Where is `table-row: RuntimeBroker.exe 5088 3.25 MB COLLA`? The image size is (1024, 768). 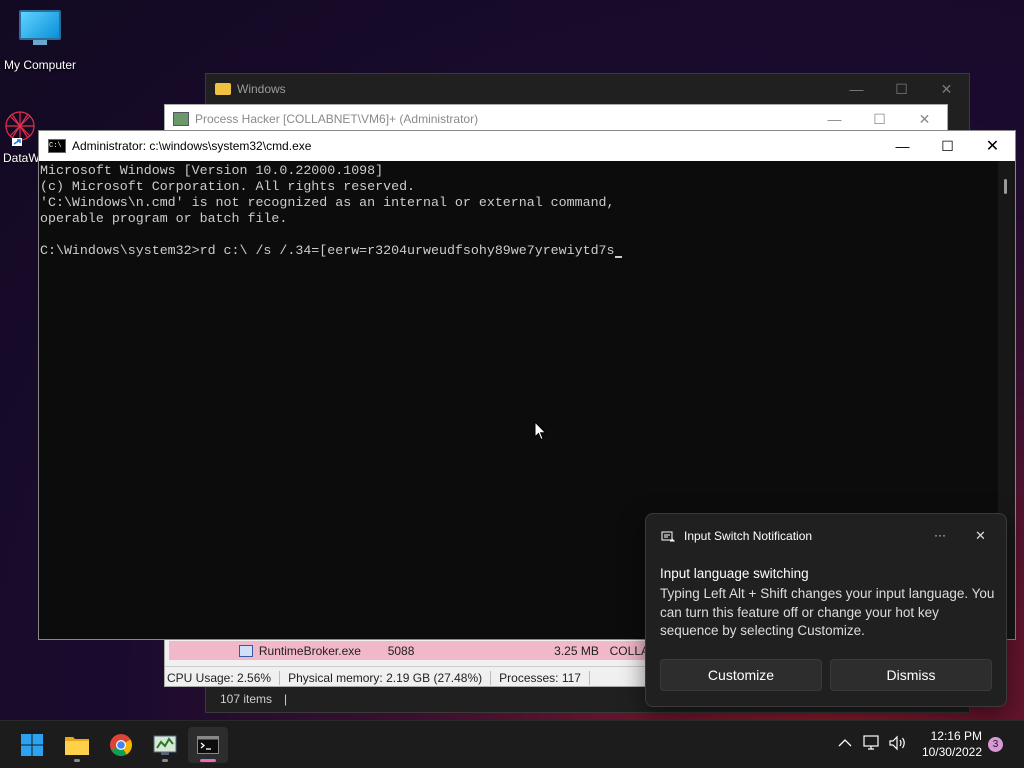 table-row: RuntimeBroker.exe 5088 3.25 MB COLLA is located at coordinates (409, 650).